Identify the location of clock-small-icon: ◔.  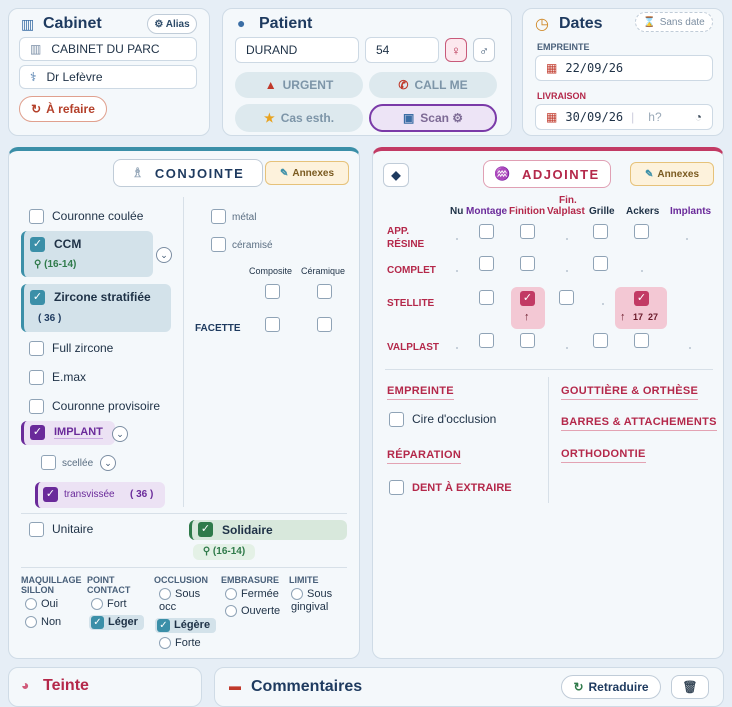
(698, 117).